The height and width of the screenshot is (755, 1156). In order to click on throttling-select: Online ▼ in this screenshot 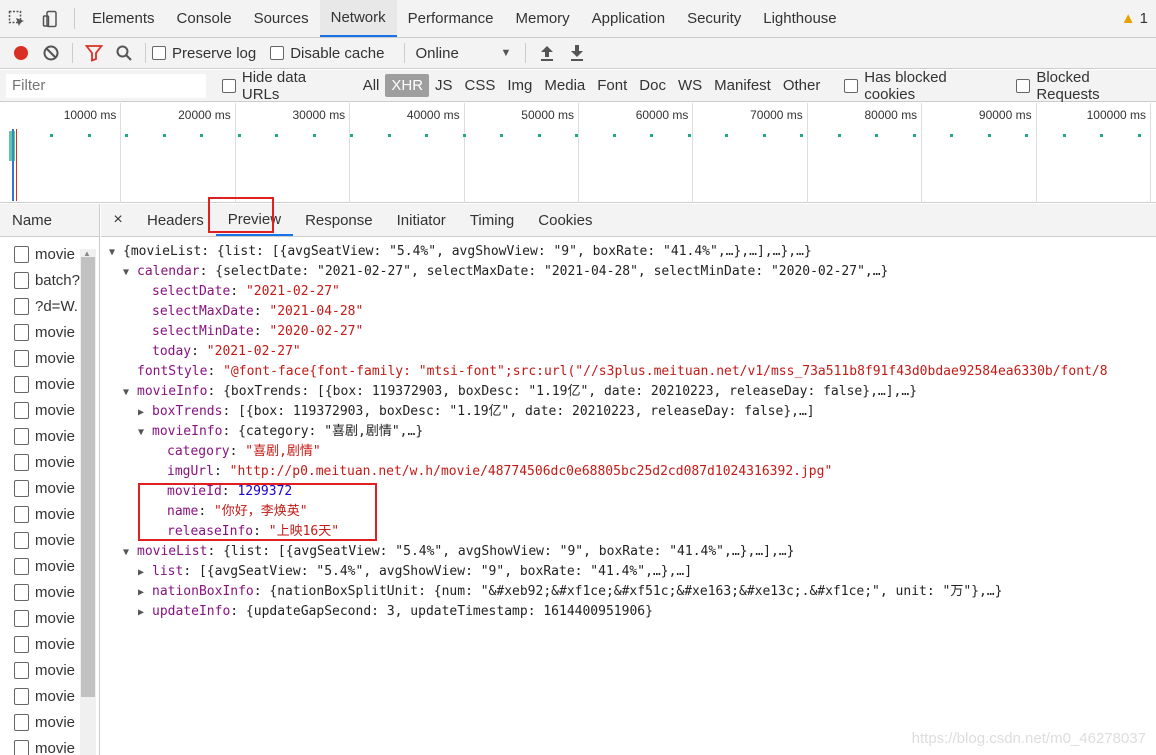, I will do `click(461, 53)`.